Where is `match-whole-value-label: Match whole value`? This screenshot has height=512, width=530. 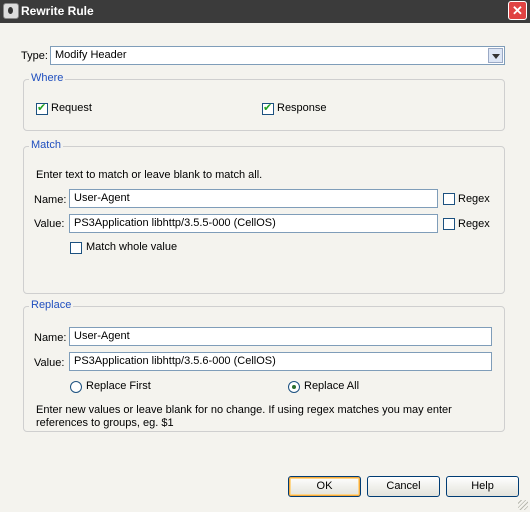
match-whole-value-label: Match whole value is located at coordinates (132, 247).